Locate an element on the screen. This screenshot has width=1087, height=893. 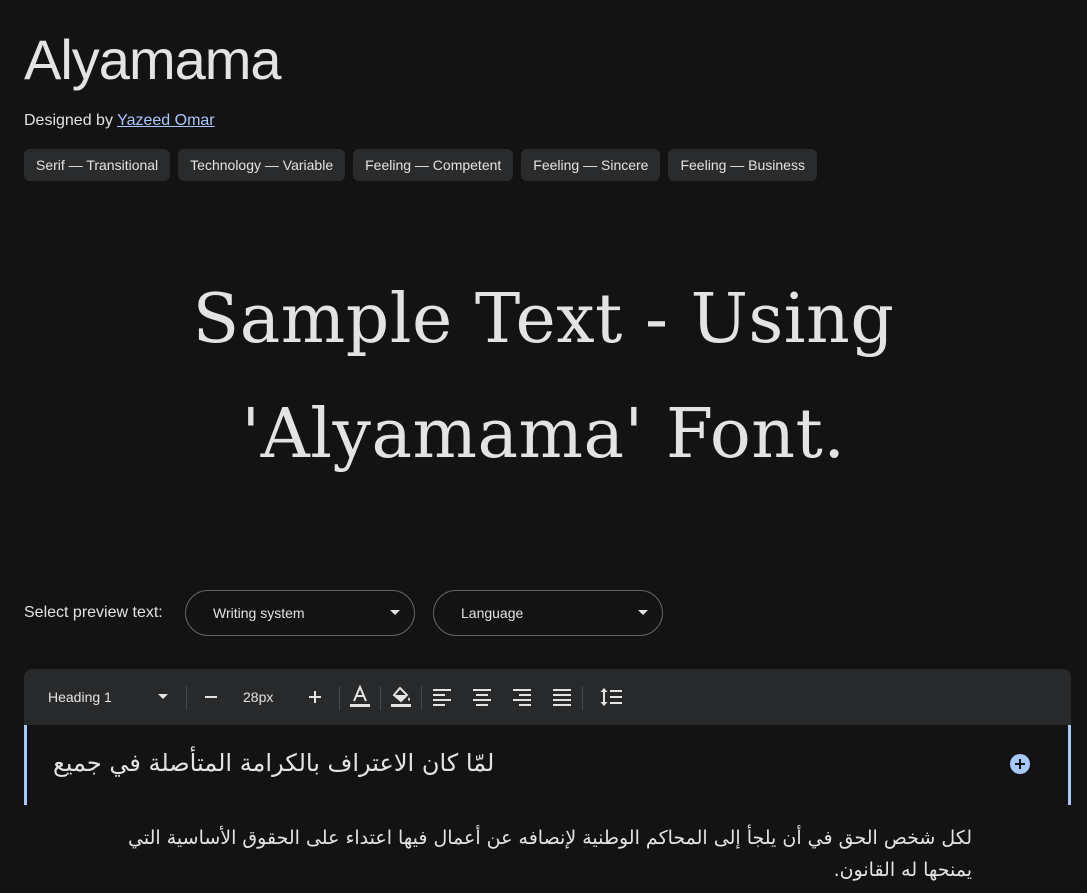
editor-toolbar: Heading 1 28px is located at coordinates (547, 697).